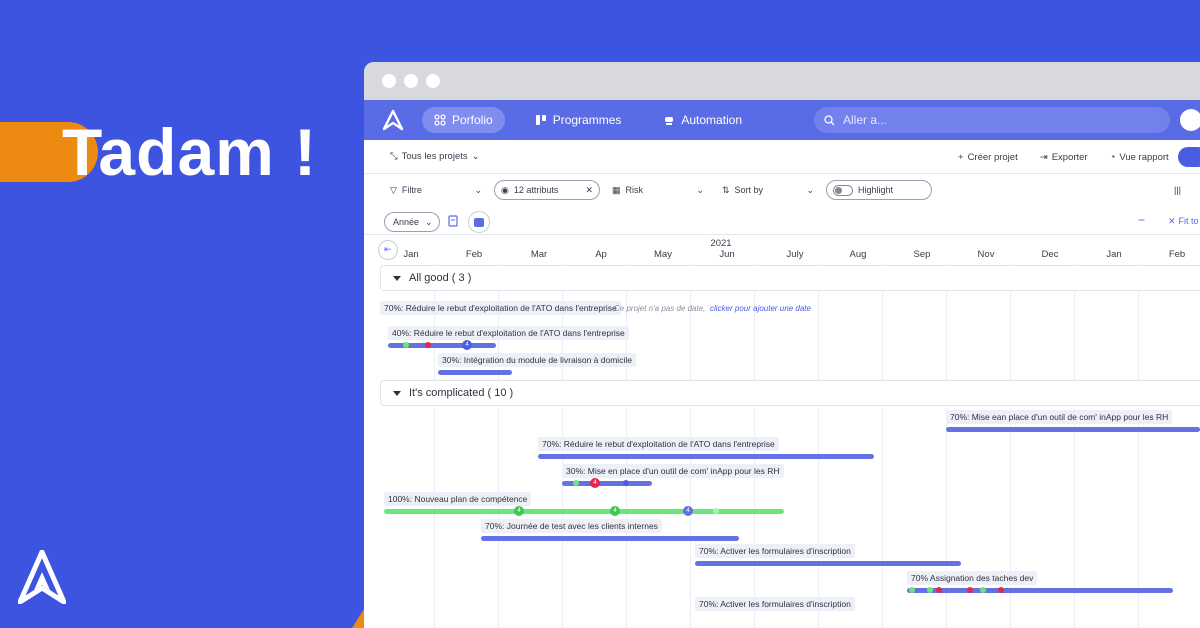 This screenshot has width=1200, height=628. Describe the element at coordinates (782, 81) in the screenshot. I see `window-chrome` at that location.